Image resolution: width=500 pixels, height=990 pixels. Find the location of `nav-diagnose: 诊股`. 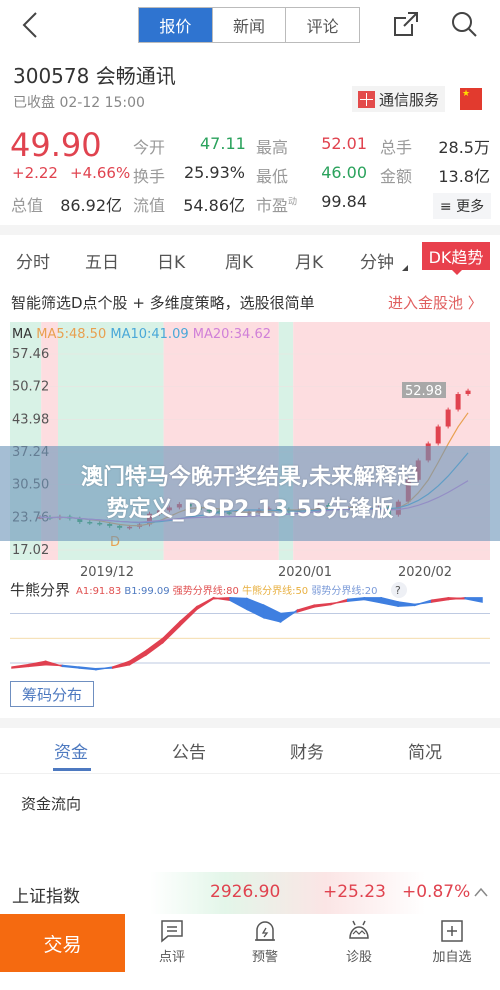

nav-diagnose: 诊股 is located at coordinates (359, 945).